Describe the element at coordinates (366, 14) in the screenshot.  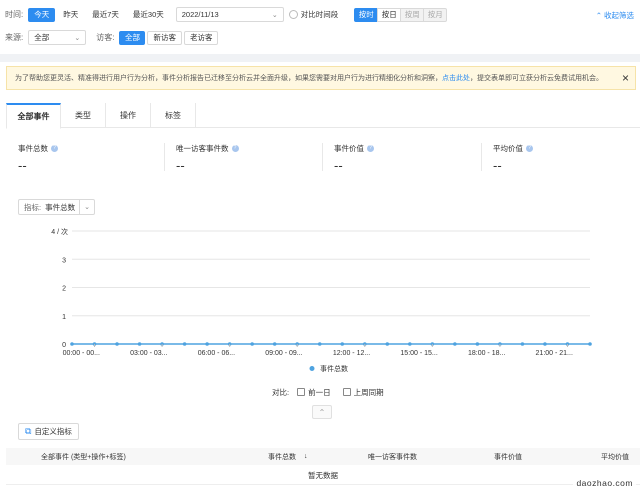
I see `granularity-hour-button: 按时` at that location.